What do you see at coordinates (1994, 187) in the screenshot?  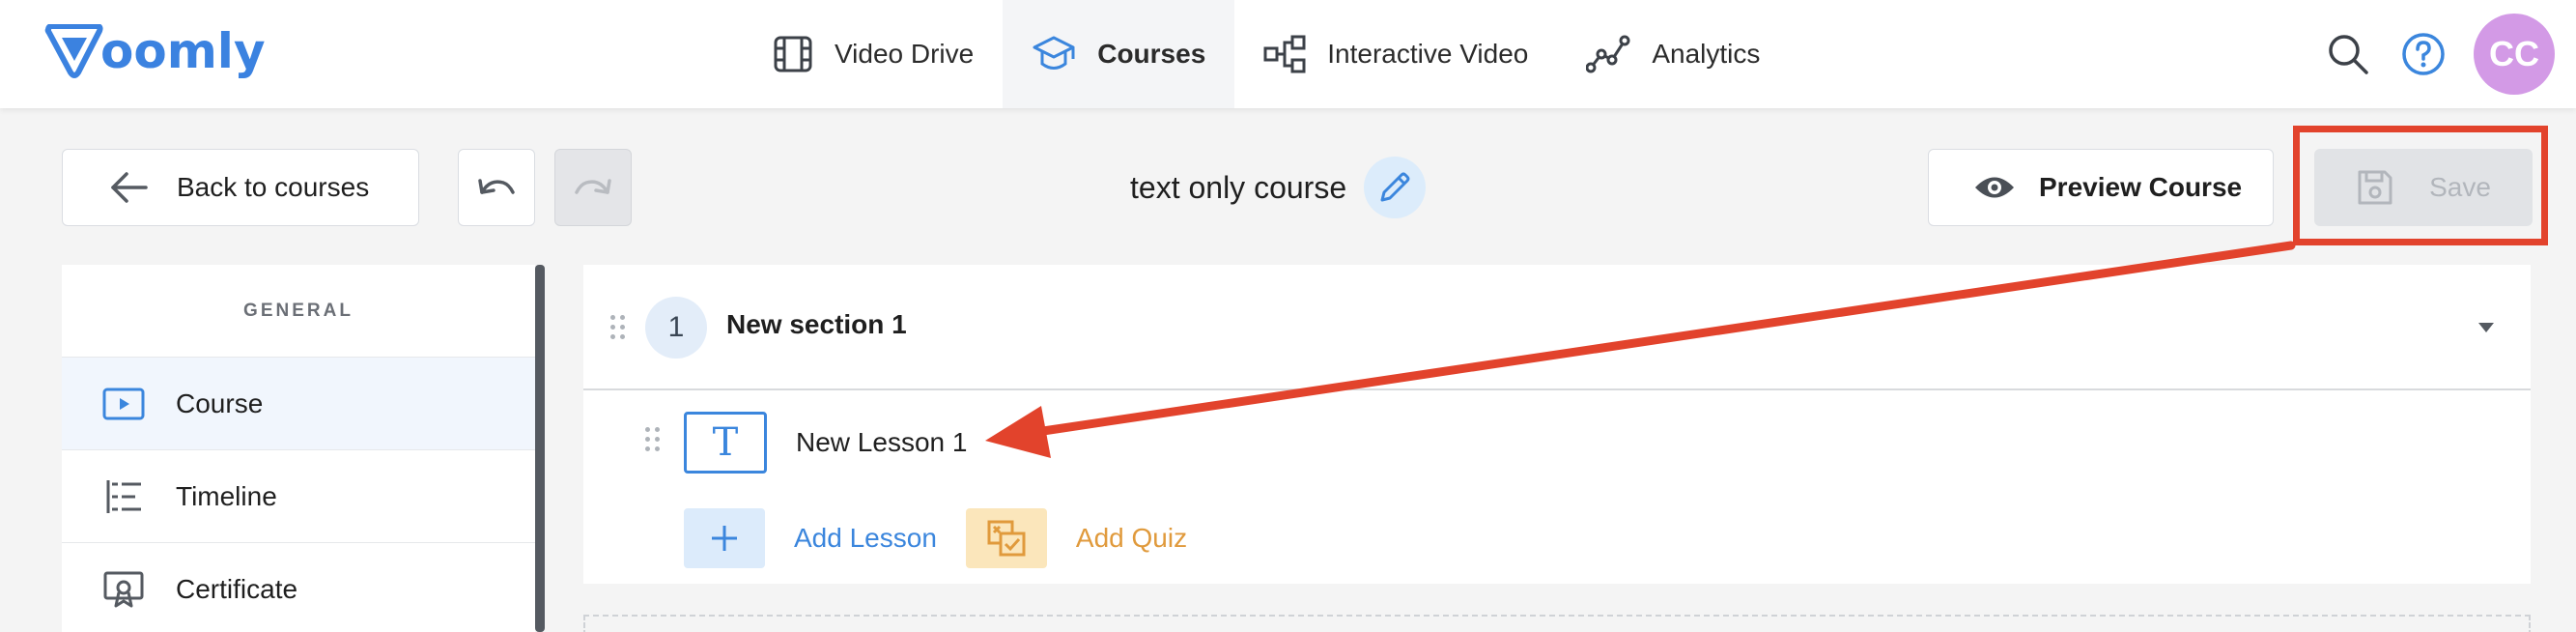 I see `eye-icon` at bounding box center [1994, 187].